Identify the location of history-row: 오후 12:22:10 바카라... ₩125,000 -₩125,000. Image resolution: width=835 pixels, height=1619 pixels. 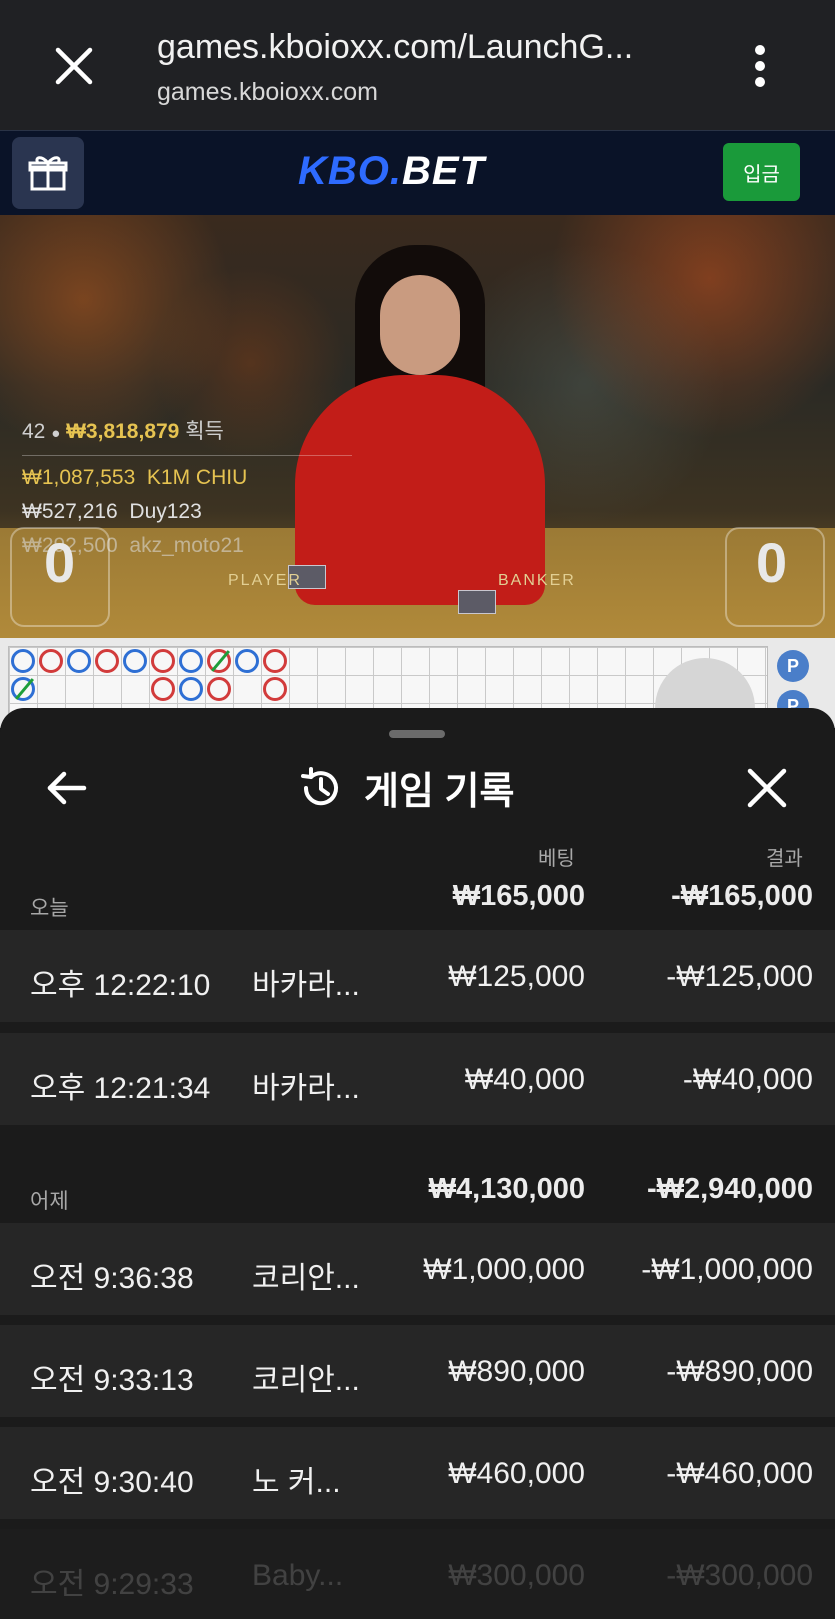
(417, 976).